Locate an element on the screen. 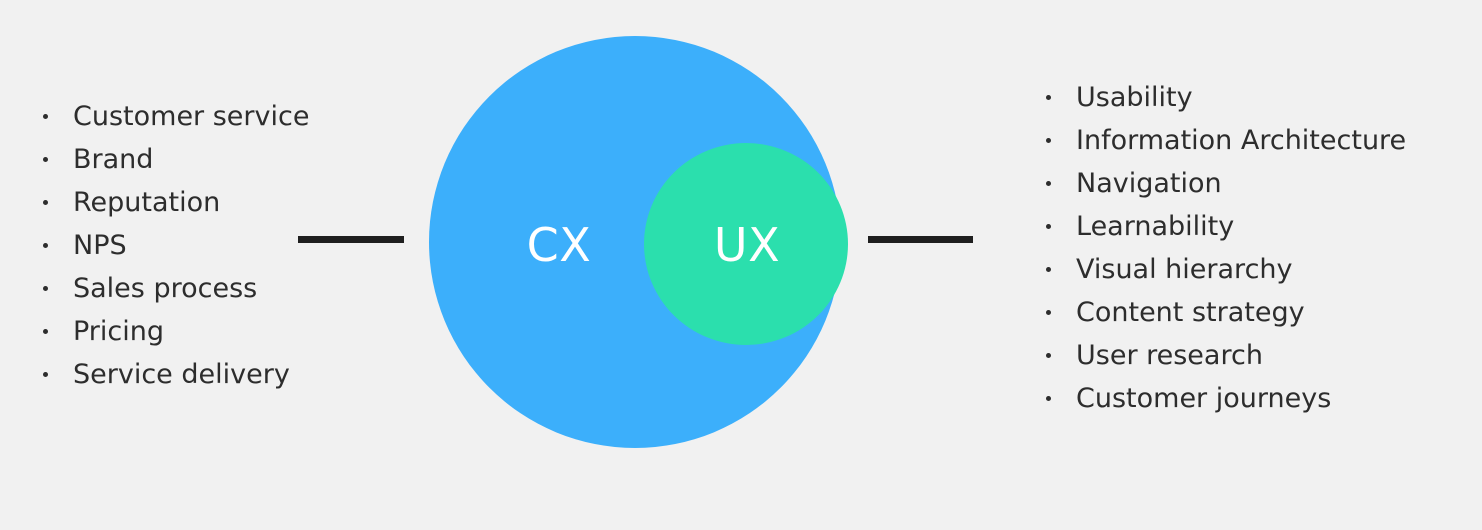  list-item: Pricing is located at coordinates (176, 331).